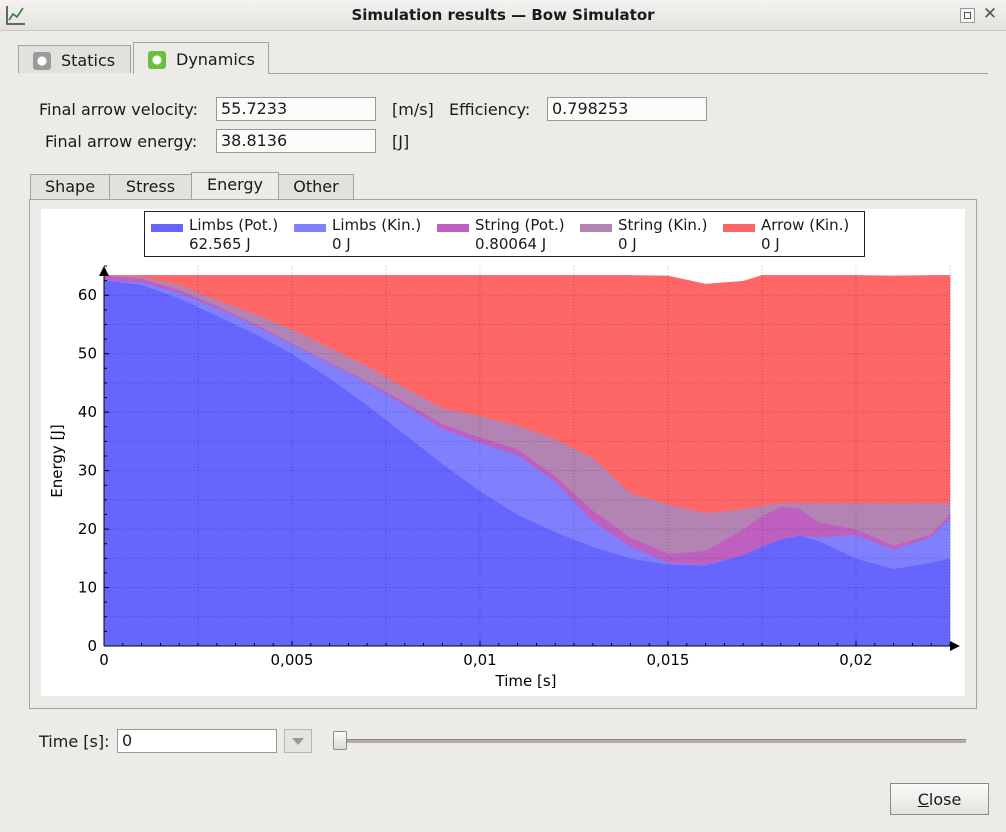 Image resolution: width=1006 pixels, height=832 pixels. I want to click on close-button: Close, so click(939, 799).